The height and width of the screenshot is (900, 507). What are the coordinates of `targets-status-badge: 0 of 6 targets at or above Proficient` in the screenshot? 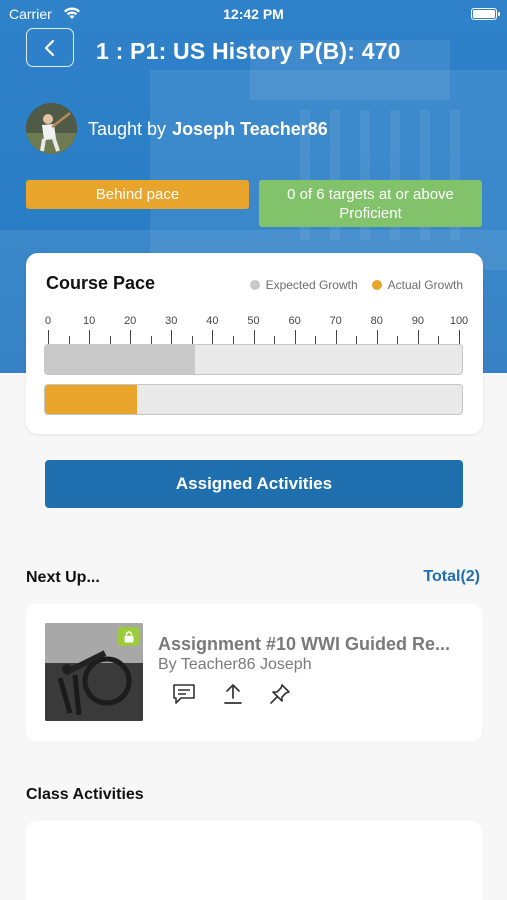 It's located at (370, 203).